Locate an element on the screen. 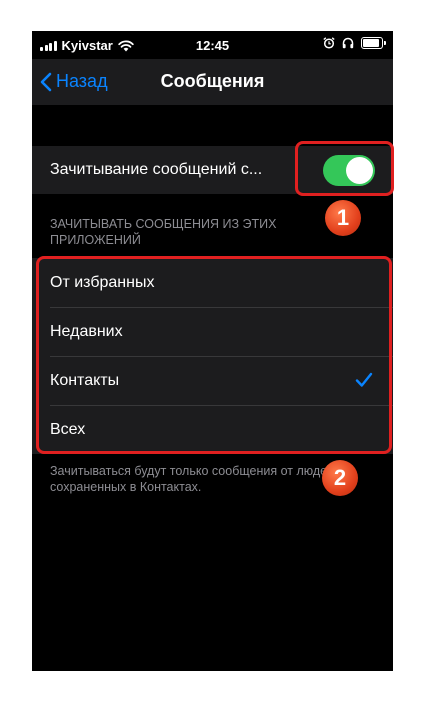  step-badge-2: 2 is located at coordinates (340, 478).